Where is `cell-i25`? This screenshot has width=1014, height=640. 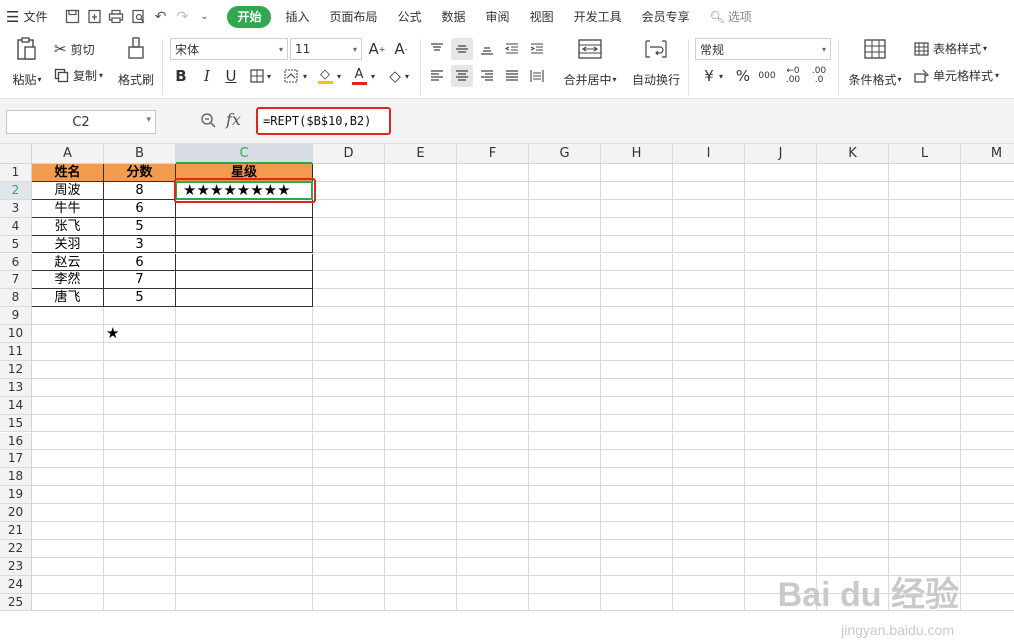 cell-i25 is located at coordinates (709, 602).